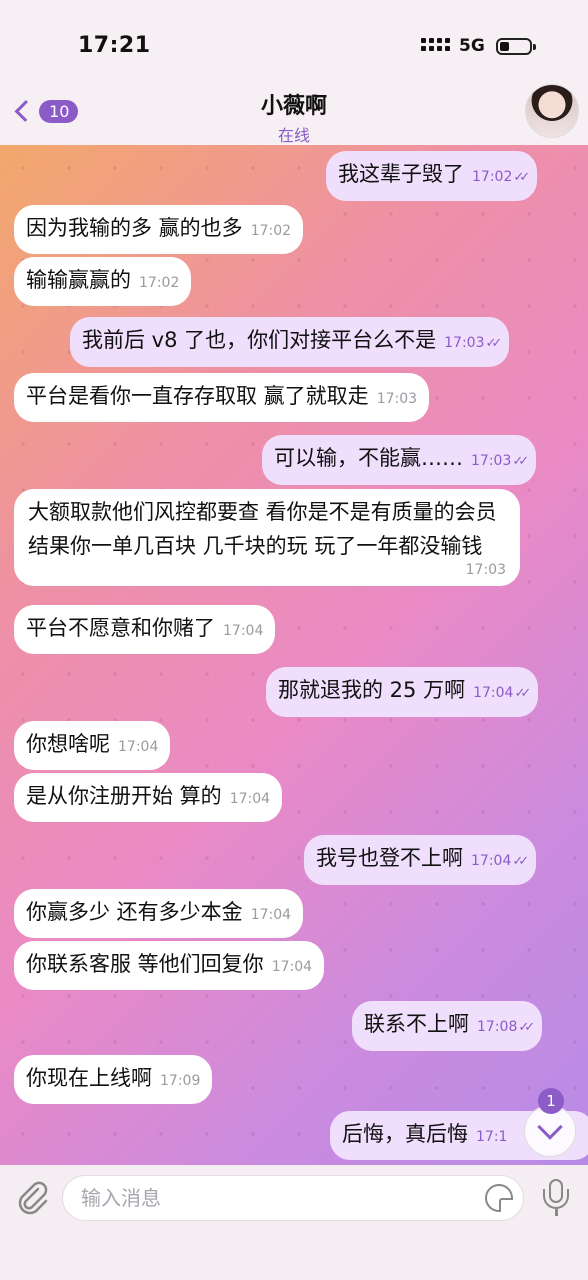 Image resolution: width=588 pixels, height=1280 pixels. What do you see at coordinates (492, 1137) in the screenshot?
I see `message-time: 17:1` at bounding box center [492, 1137].